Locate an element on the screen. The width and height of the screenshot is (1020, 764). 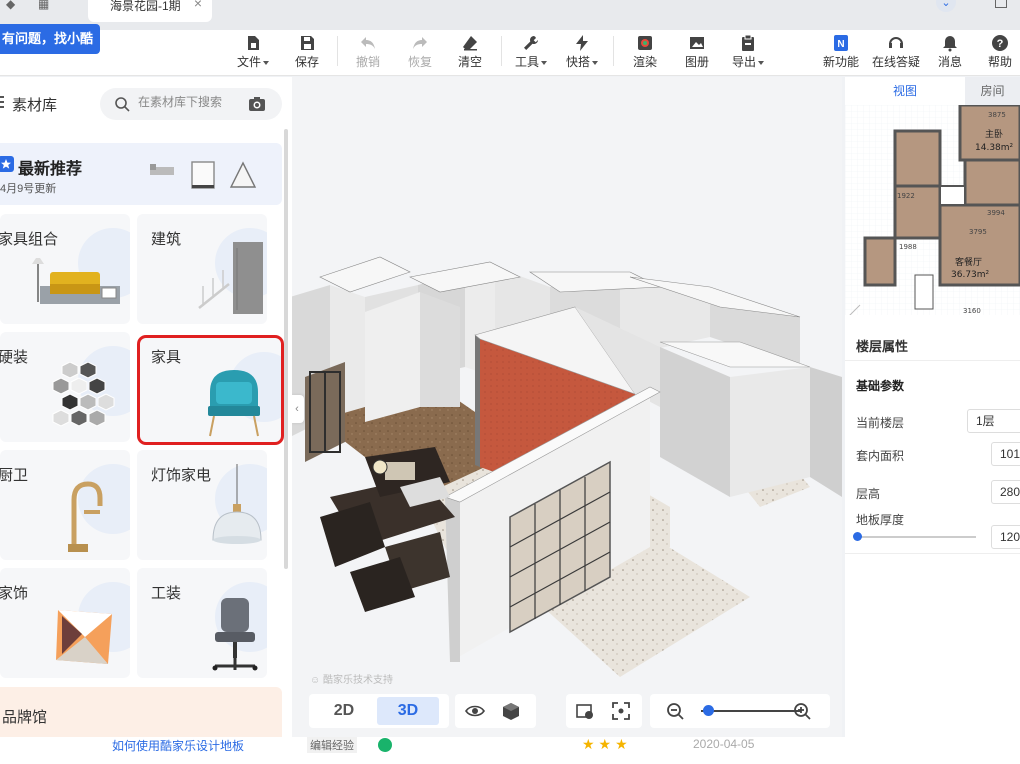
shortcut-button: 快搭 is located at coordinates (582, 51).